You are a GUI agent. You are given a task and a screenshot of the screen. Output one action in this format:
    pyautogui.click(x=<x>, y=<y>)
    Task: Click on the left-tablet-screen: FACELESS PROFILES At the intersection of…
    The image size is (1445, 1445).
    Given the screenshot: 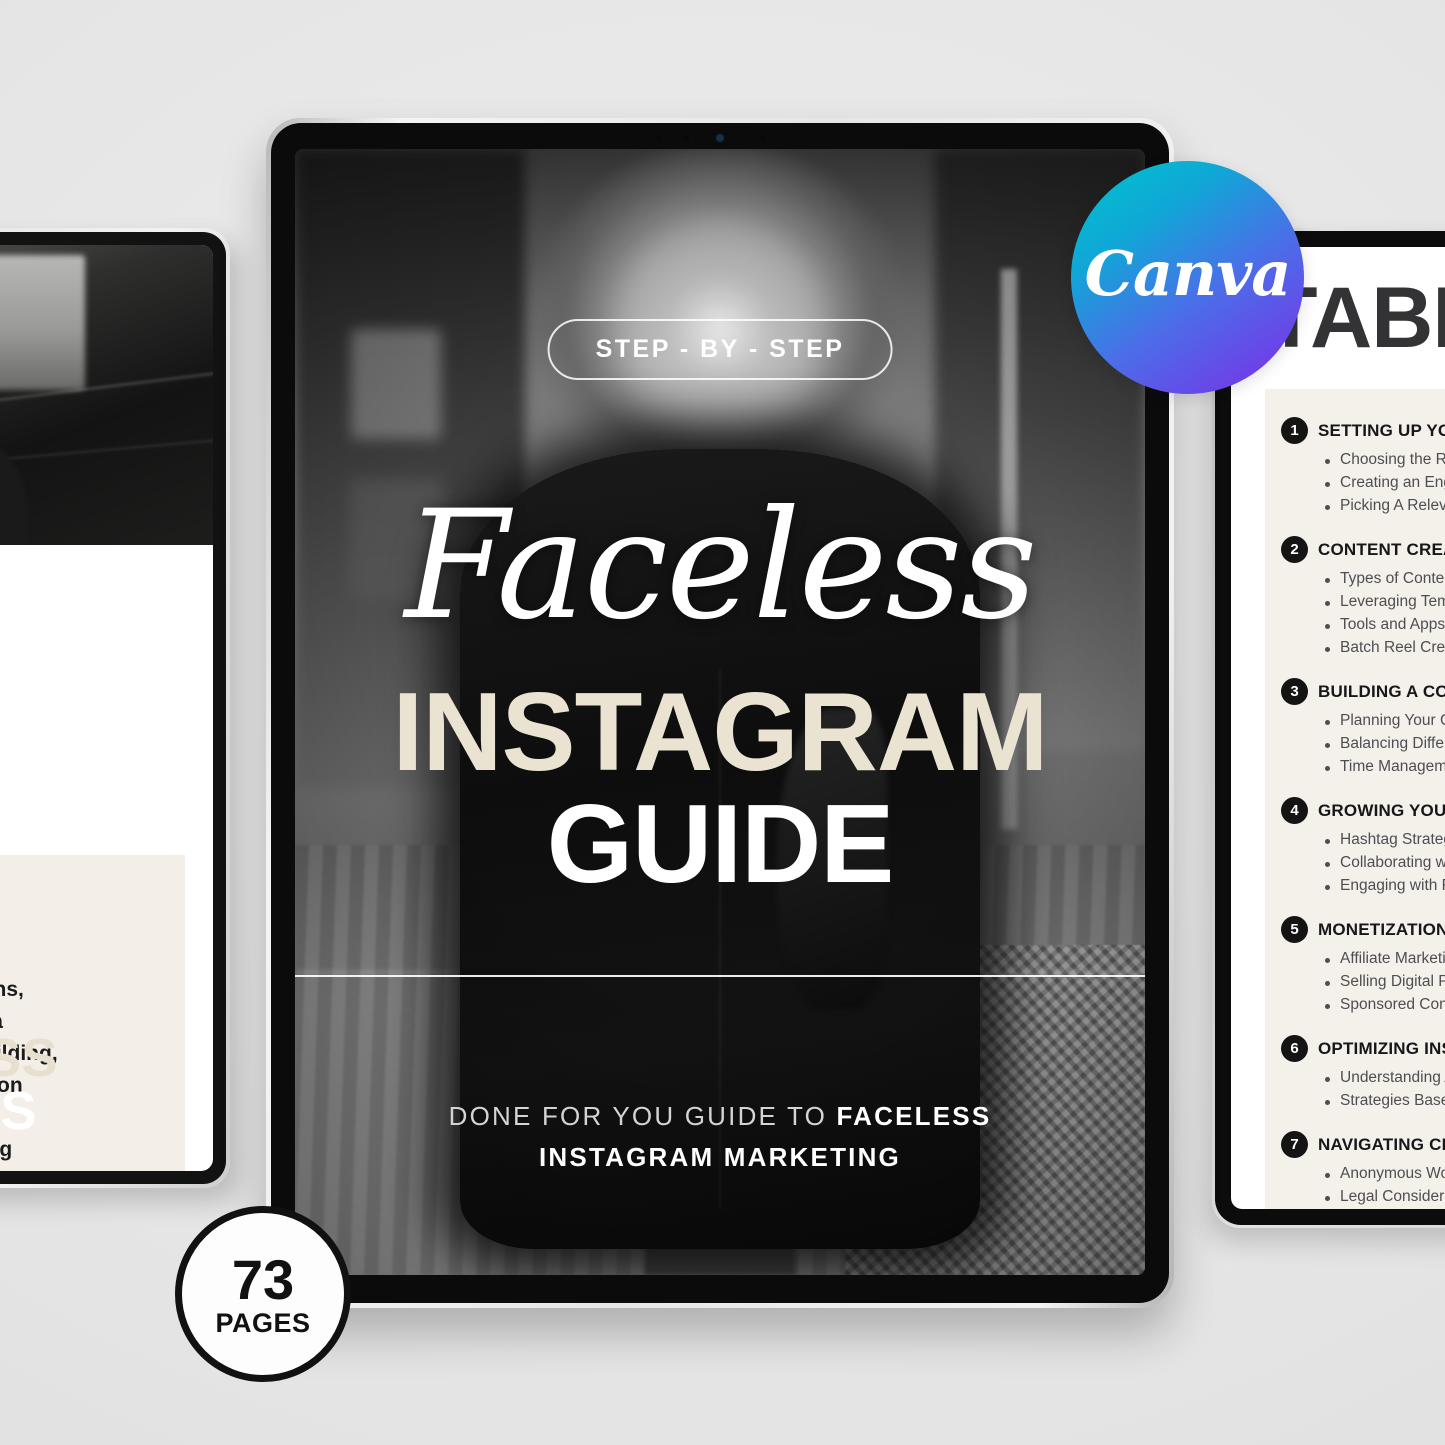 What is the action you would take?
    pyautogui.click(x=106, y=708)
    